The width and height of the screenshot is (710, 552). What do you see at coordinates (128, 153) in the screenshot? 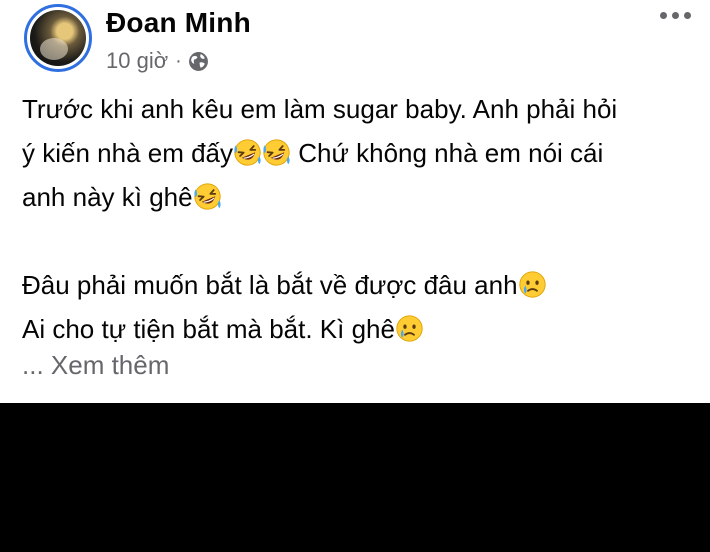
I see `post-text: ý kiến nhà em đấy` at bounding box center [128, 153].